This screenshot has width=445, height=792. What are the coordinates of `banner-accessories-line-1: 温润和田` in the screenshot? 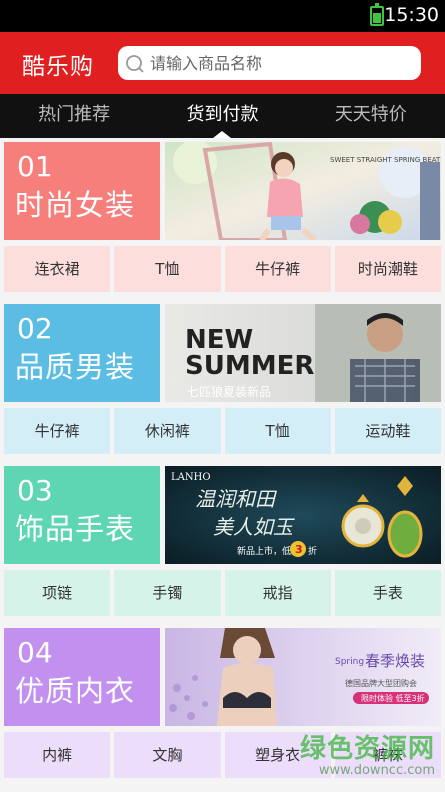 It's located at (236, 499).